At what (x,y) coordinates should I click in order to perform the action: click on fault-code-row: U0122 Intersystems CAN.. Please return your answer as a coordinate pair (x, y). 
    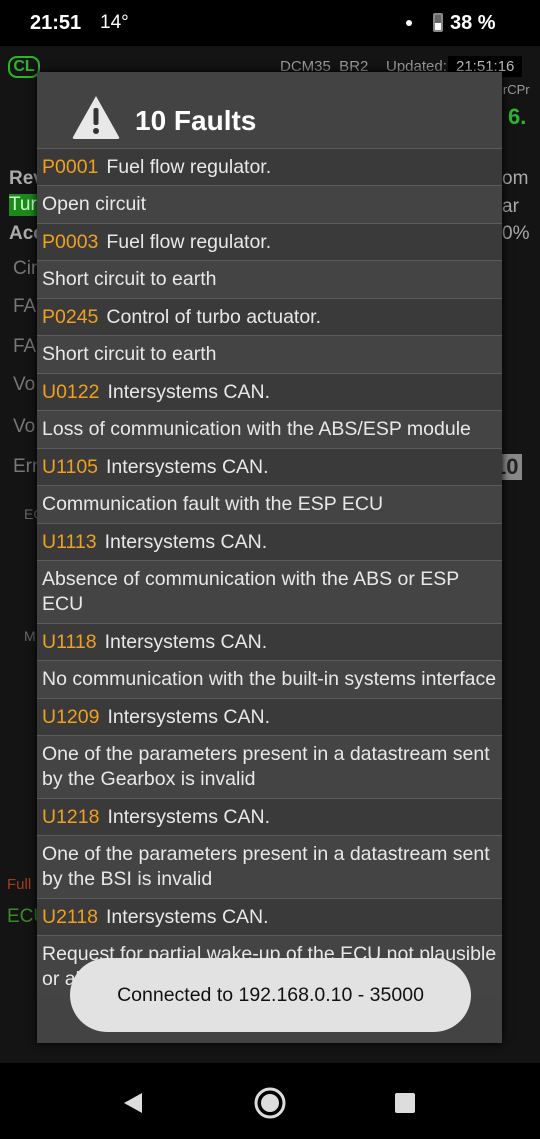
    Looking at the image, I should click on (269, 391).